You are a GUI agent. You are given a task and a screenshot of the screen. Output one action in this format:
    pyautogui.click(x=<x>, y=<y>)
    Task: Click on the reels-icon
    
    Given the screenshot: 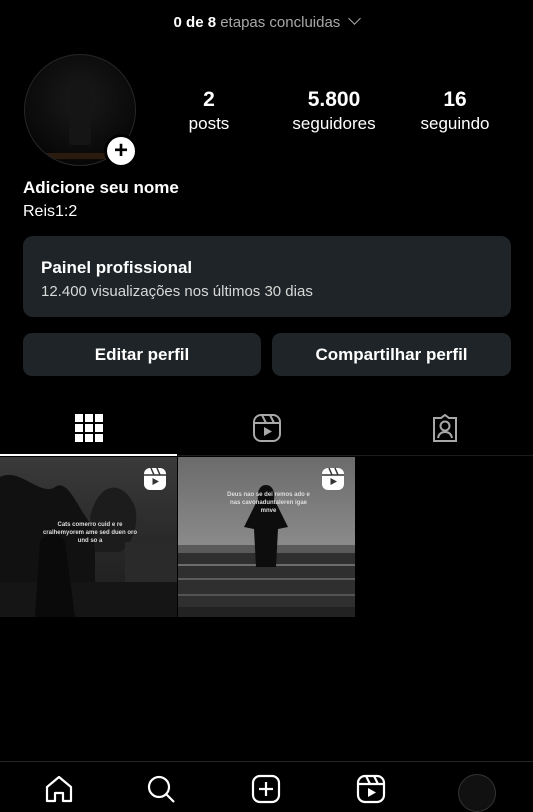 What is the action you would take?
    pyautogui.click(x=266, y=427)
    